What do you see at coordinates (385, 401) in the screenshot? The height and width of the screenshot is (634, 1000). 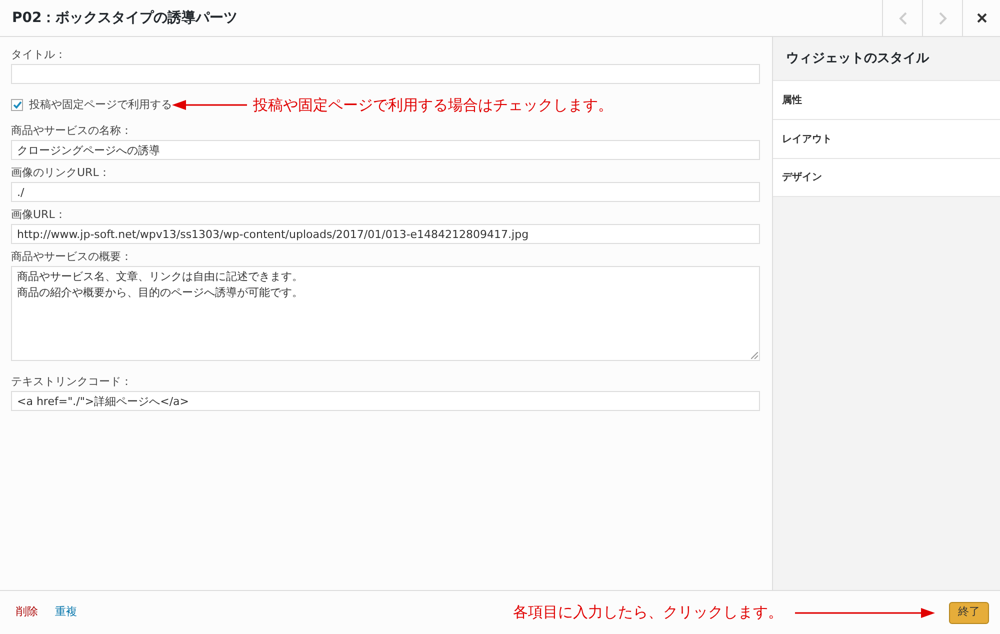 I see `text-field: <a href="./">詳細ページへ</a>` at bounding box center [385, 401].